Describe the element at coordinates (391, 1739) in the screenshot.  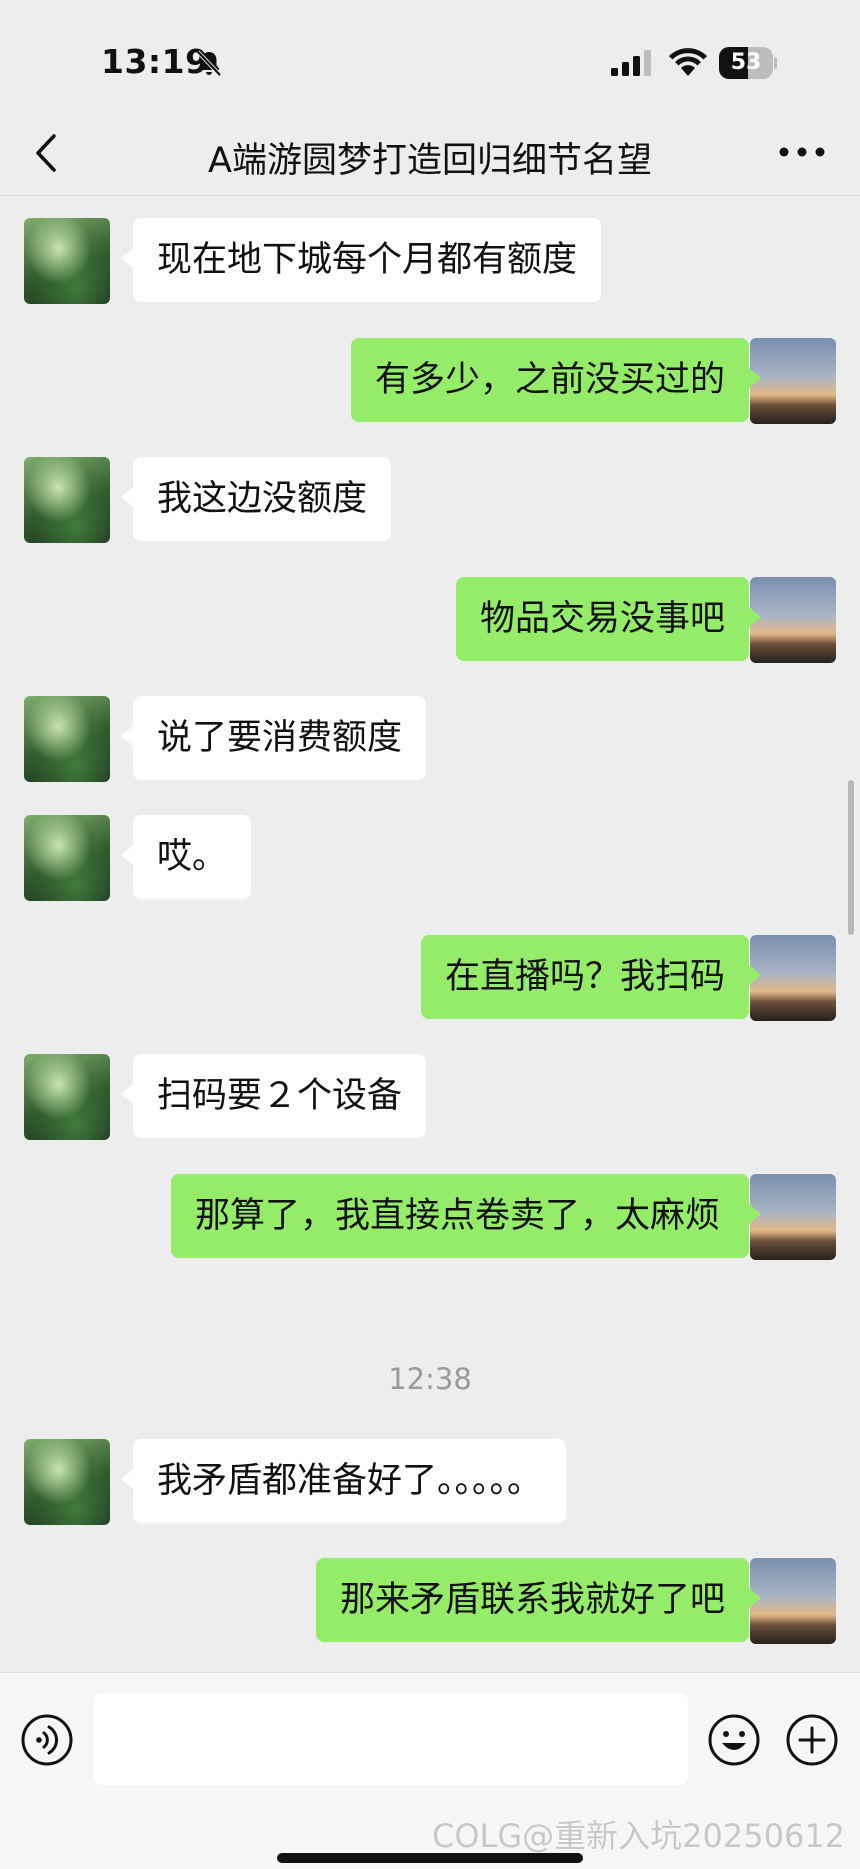
I see `message-input` at that location.